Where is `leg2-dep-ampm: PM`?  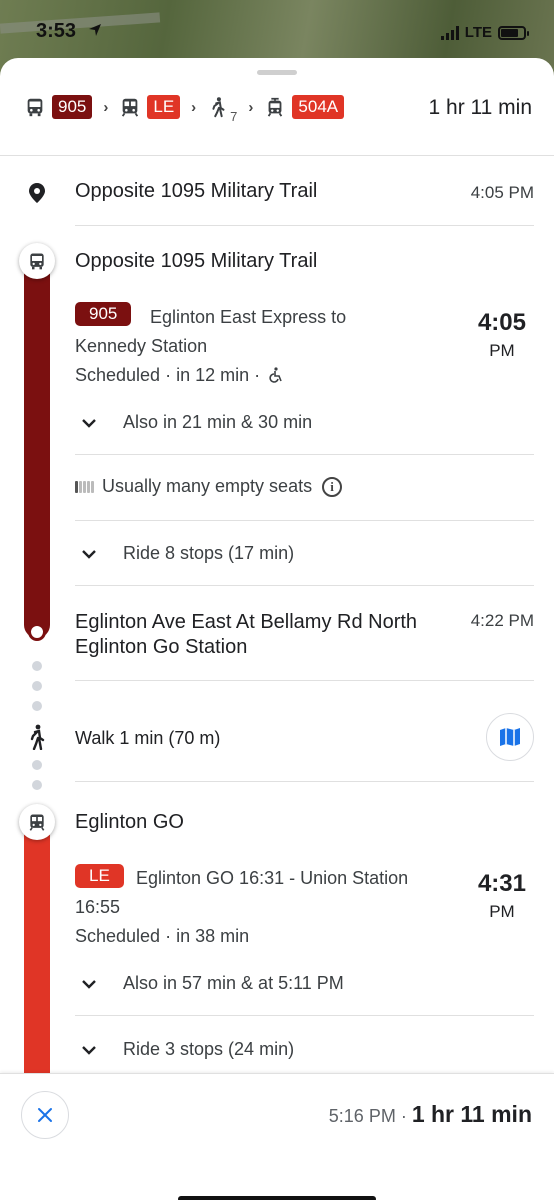
leg2-dep-ampm: PM is located at coordinates (502, 911).